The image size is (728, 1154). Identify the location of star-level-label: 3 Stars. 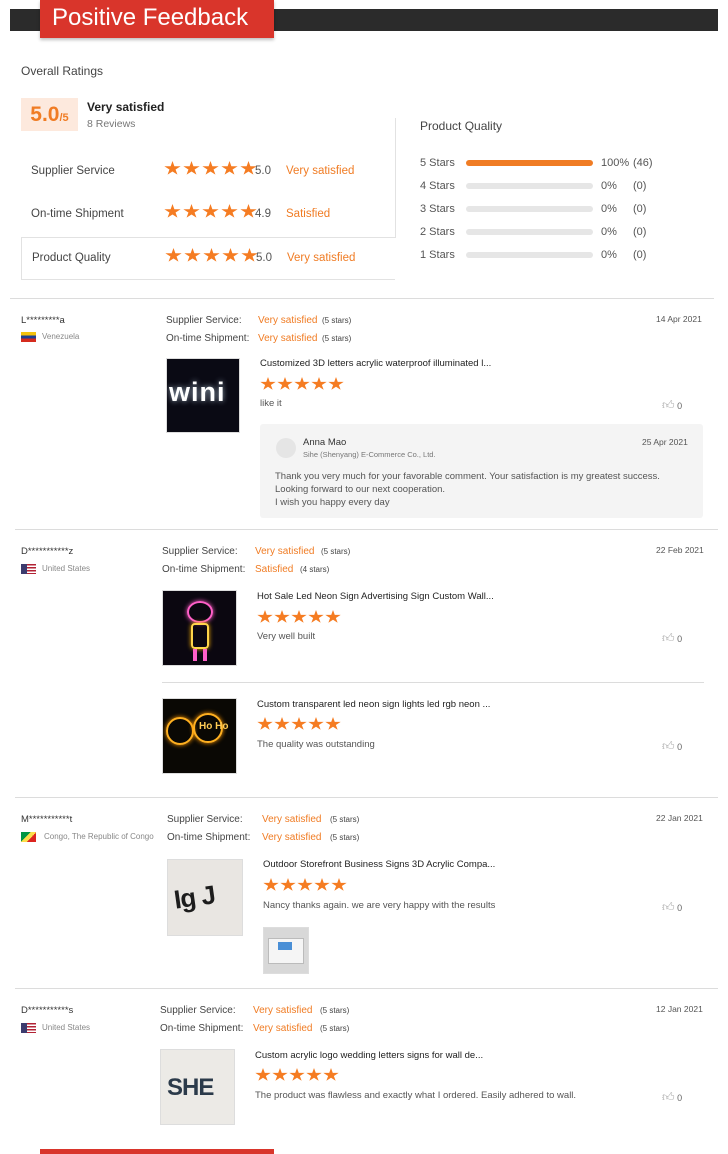
(437, 209).